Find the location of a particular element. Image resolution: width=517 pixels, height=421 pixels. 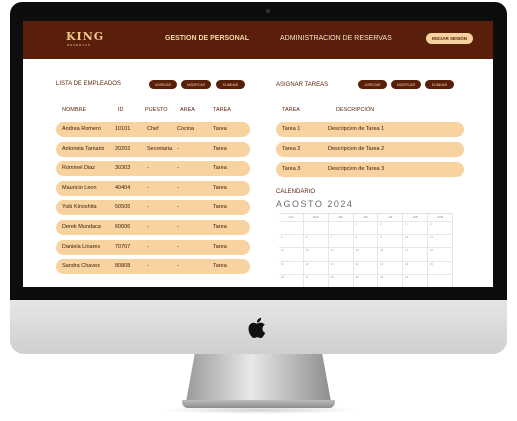

calendar-day: 22 is located at coordinates (366, 268).